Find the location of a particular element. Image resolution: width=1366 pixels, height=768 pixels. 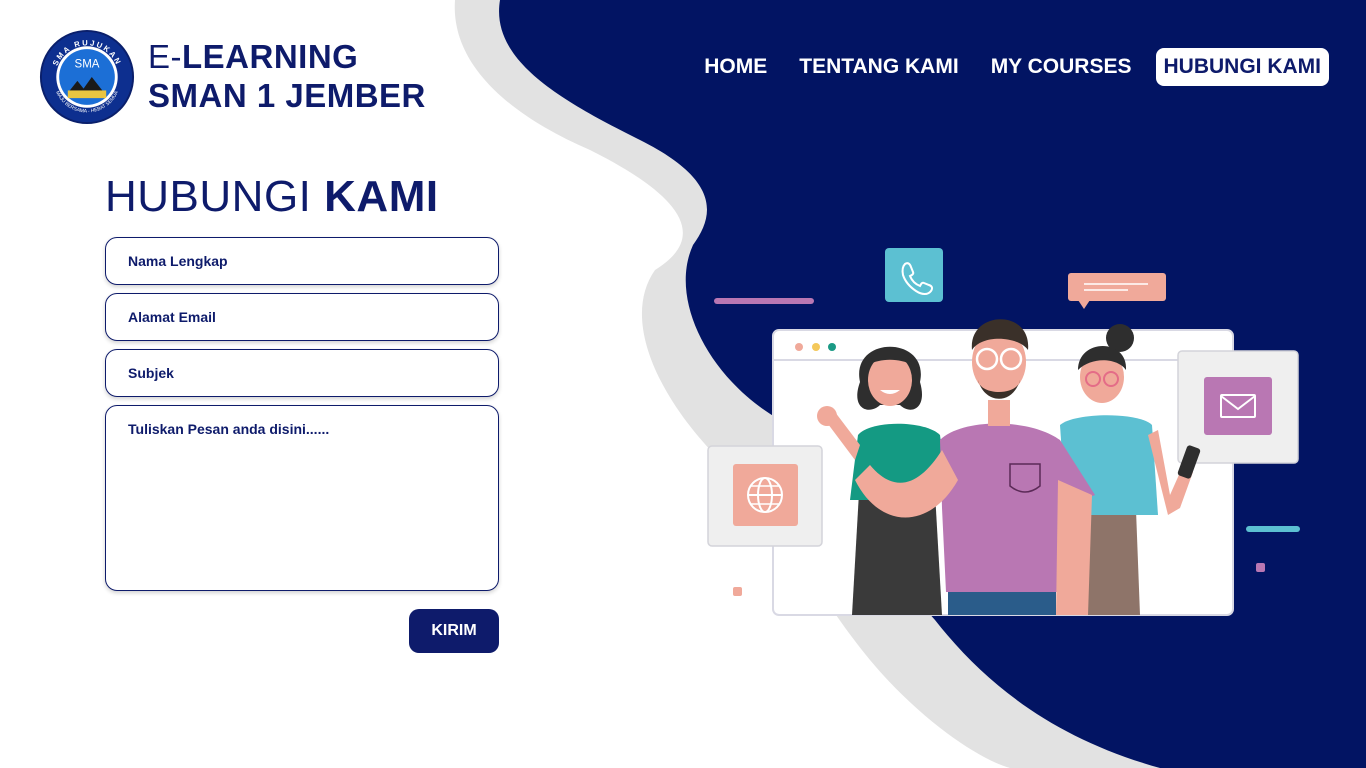

brand-prefix: E- is located at coordinates (165, 56).